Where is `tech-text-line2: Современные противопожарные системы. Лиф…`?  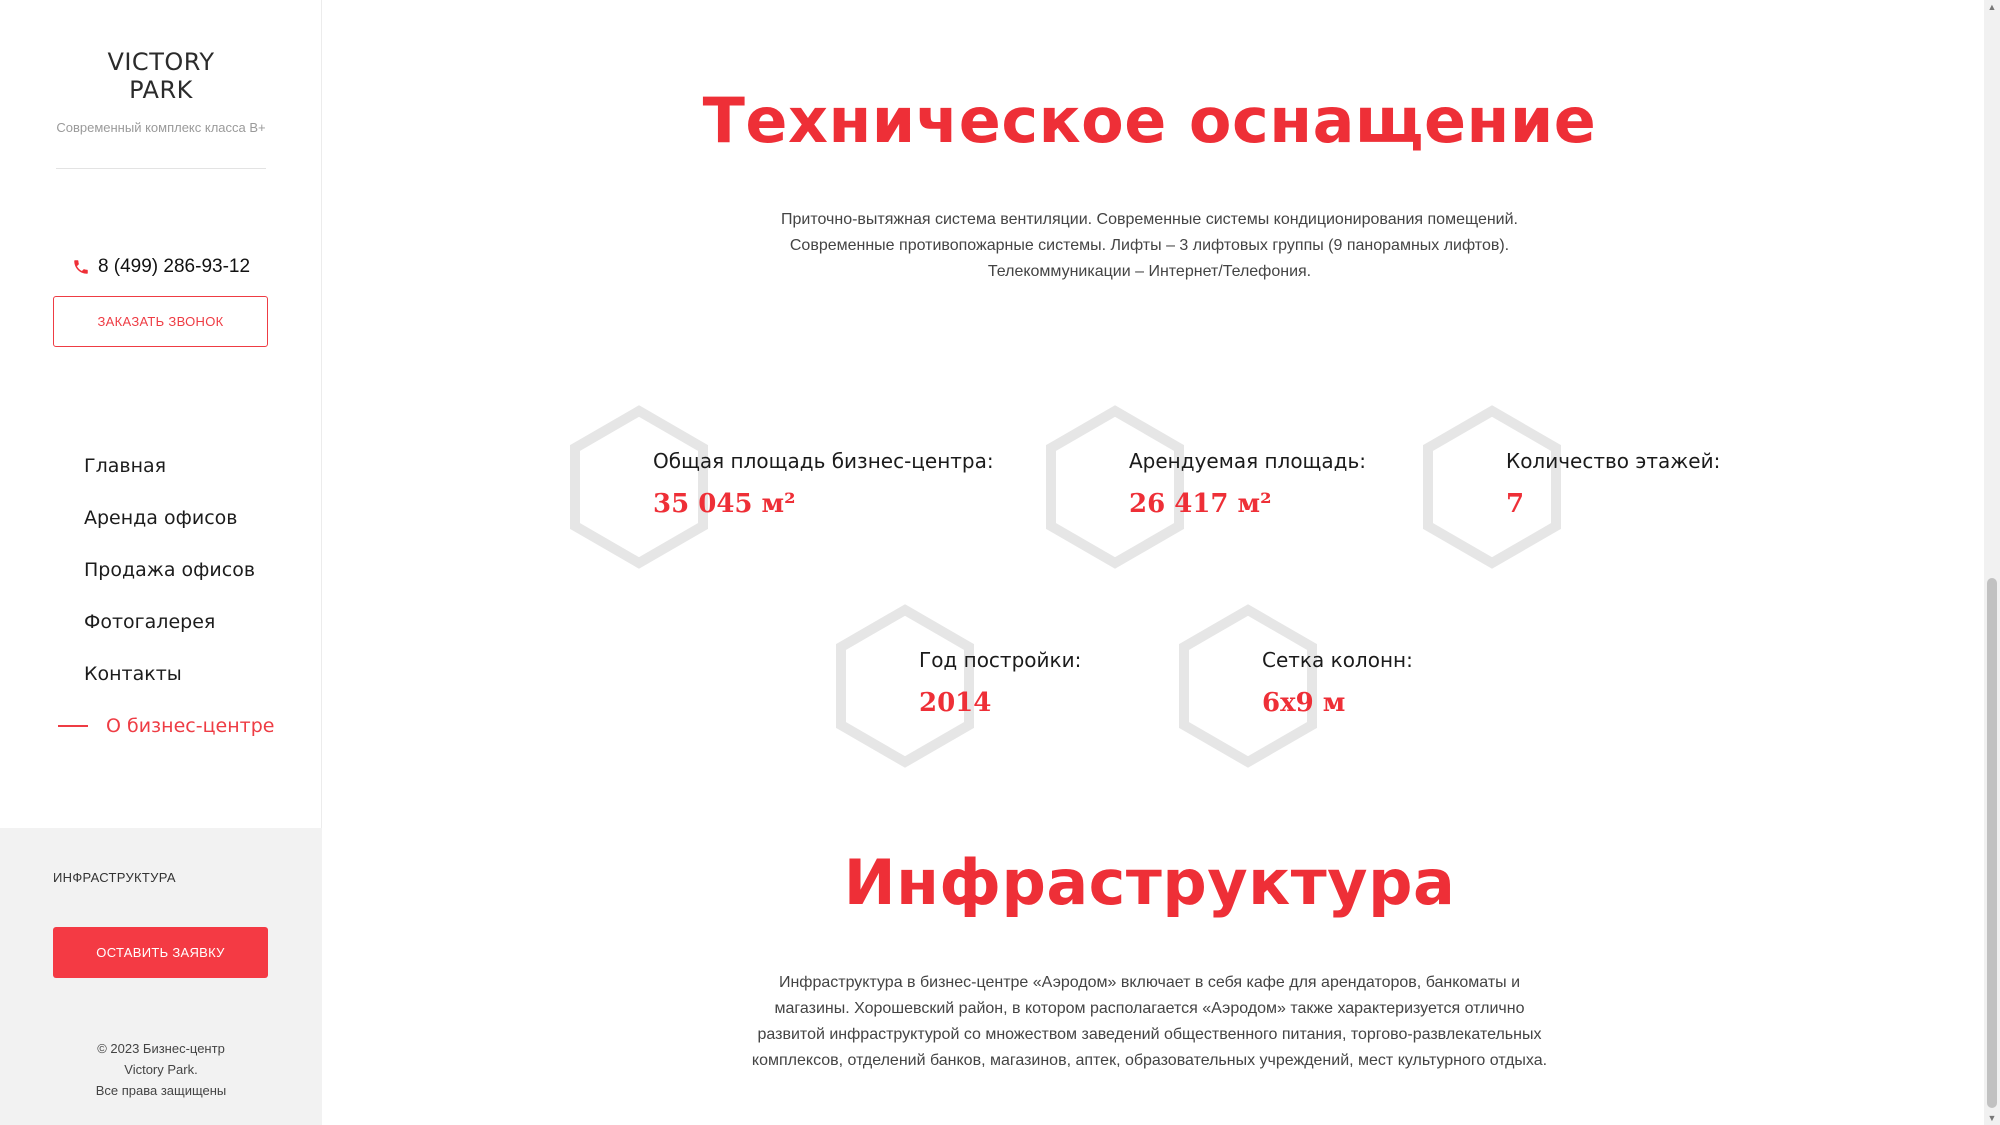
tech-text-line2: Современные противопожарные системы. Лиф… is located at coordinates (1149, 245).